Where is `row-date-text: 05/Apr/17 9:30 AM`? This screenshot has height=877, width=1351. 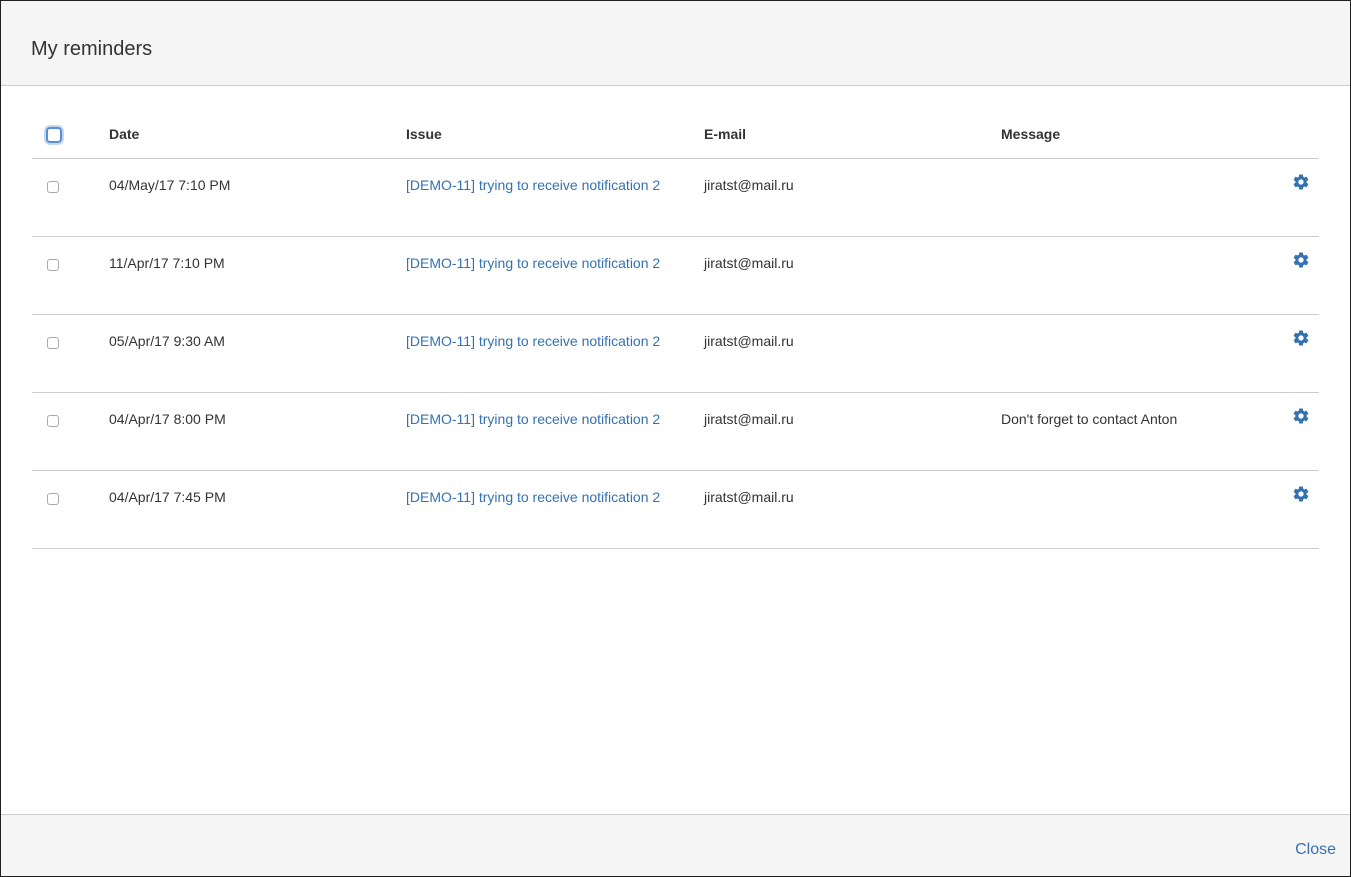
row-date-text: 05/Apr/17 9:30 AM is located at coordinates (167, 341).